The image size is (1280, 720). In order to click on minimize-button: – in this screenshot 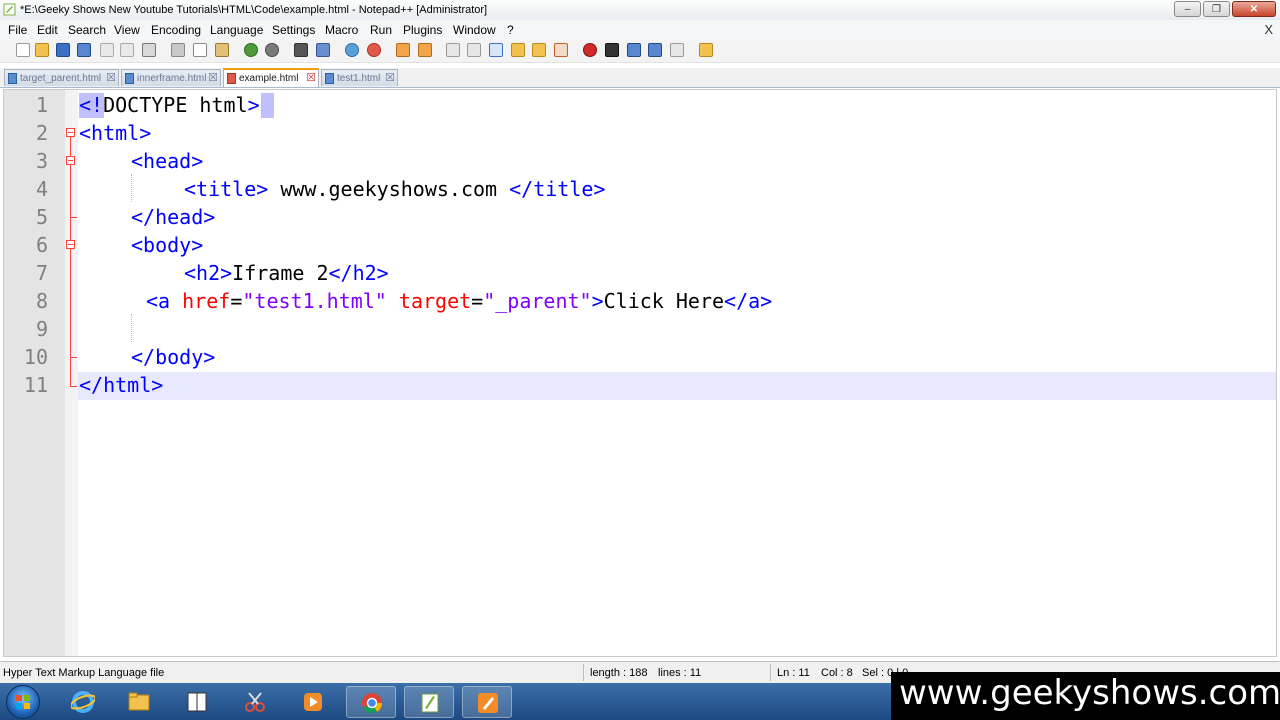, I will do `click(1187, 9)`.